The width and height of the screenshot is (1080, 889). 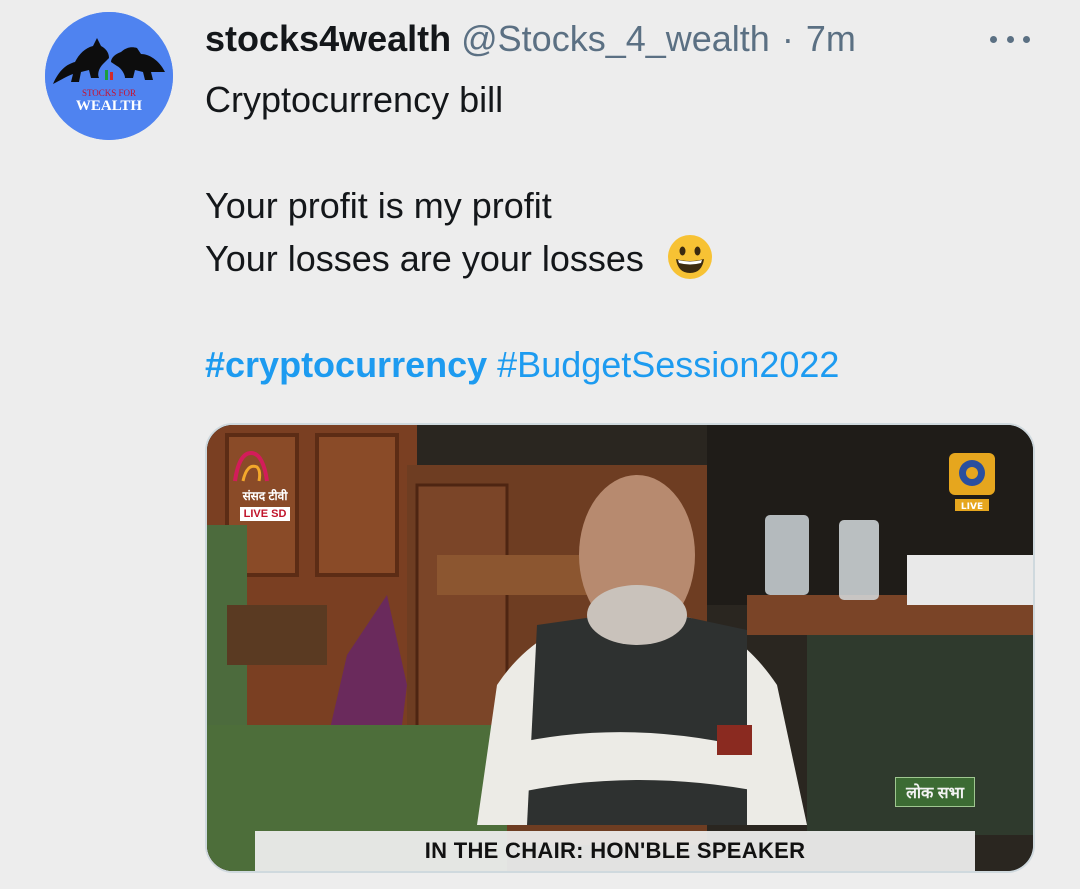 I want to click on image-caption: IN THE CHAIR: HON'BLE SPEAKER, so click(x=615, y=851).